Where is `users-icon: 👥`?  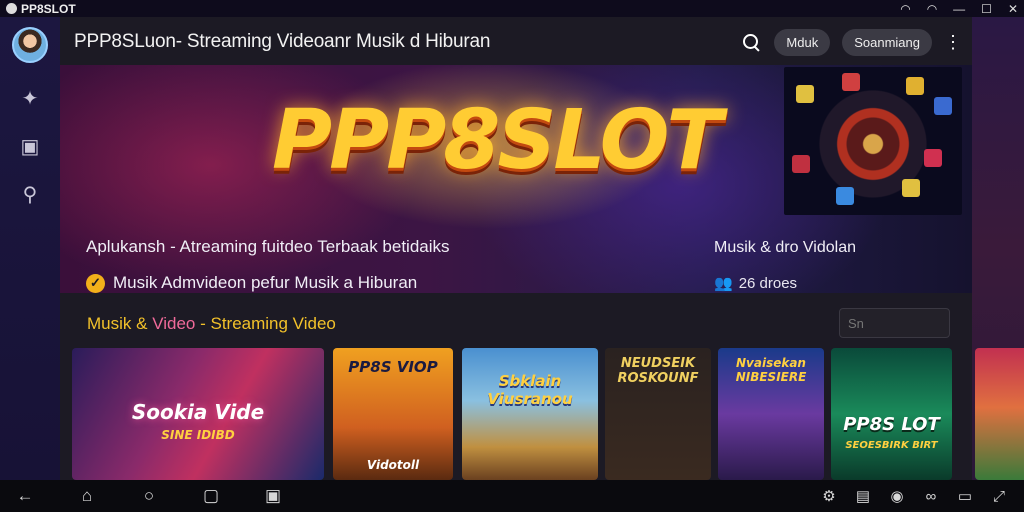 users-icon: 👥 is located at coordinates (723, 283).